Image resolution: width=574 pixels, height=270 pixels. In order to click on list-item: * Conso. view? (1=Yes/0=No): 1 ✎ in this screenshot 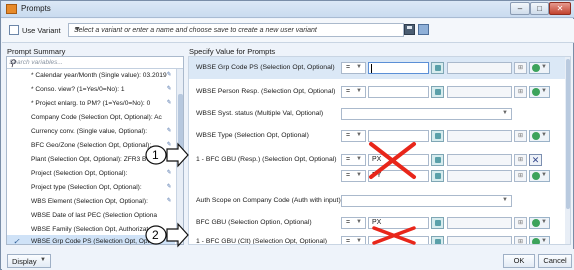, I will do `click(91, 90)`.